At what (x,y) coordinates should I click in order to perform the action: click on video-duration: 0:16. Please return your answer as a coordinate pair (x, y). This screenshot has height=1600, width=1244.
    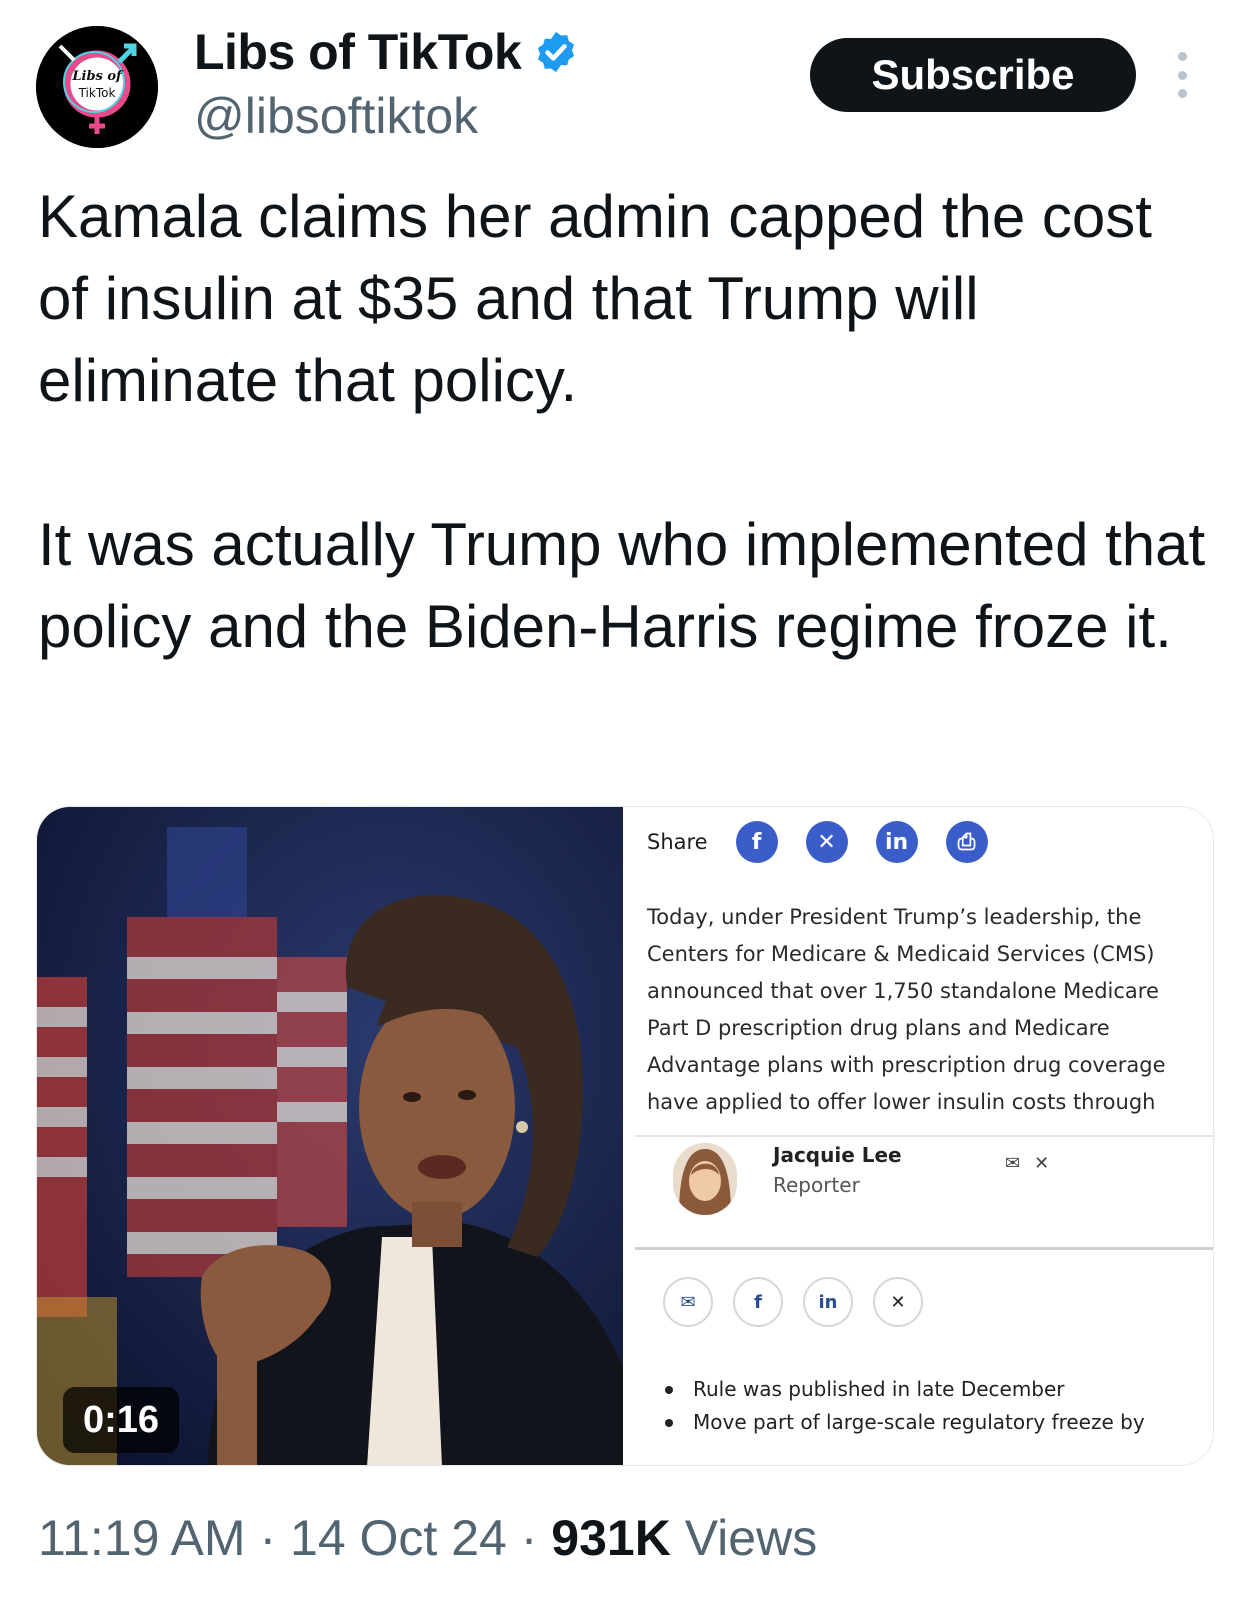
    Looking at the image, I should click on (121, 1420).